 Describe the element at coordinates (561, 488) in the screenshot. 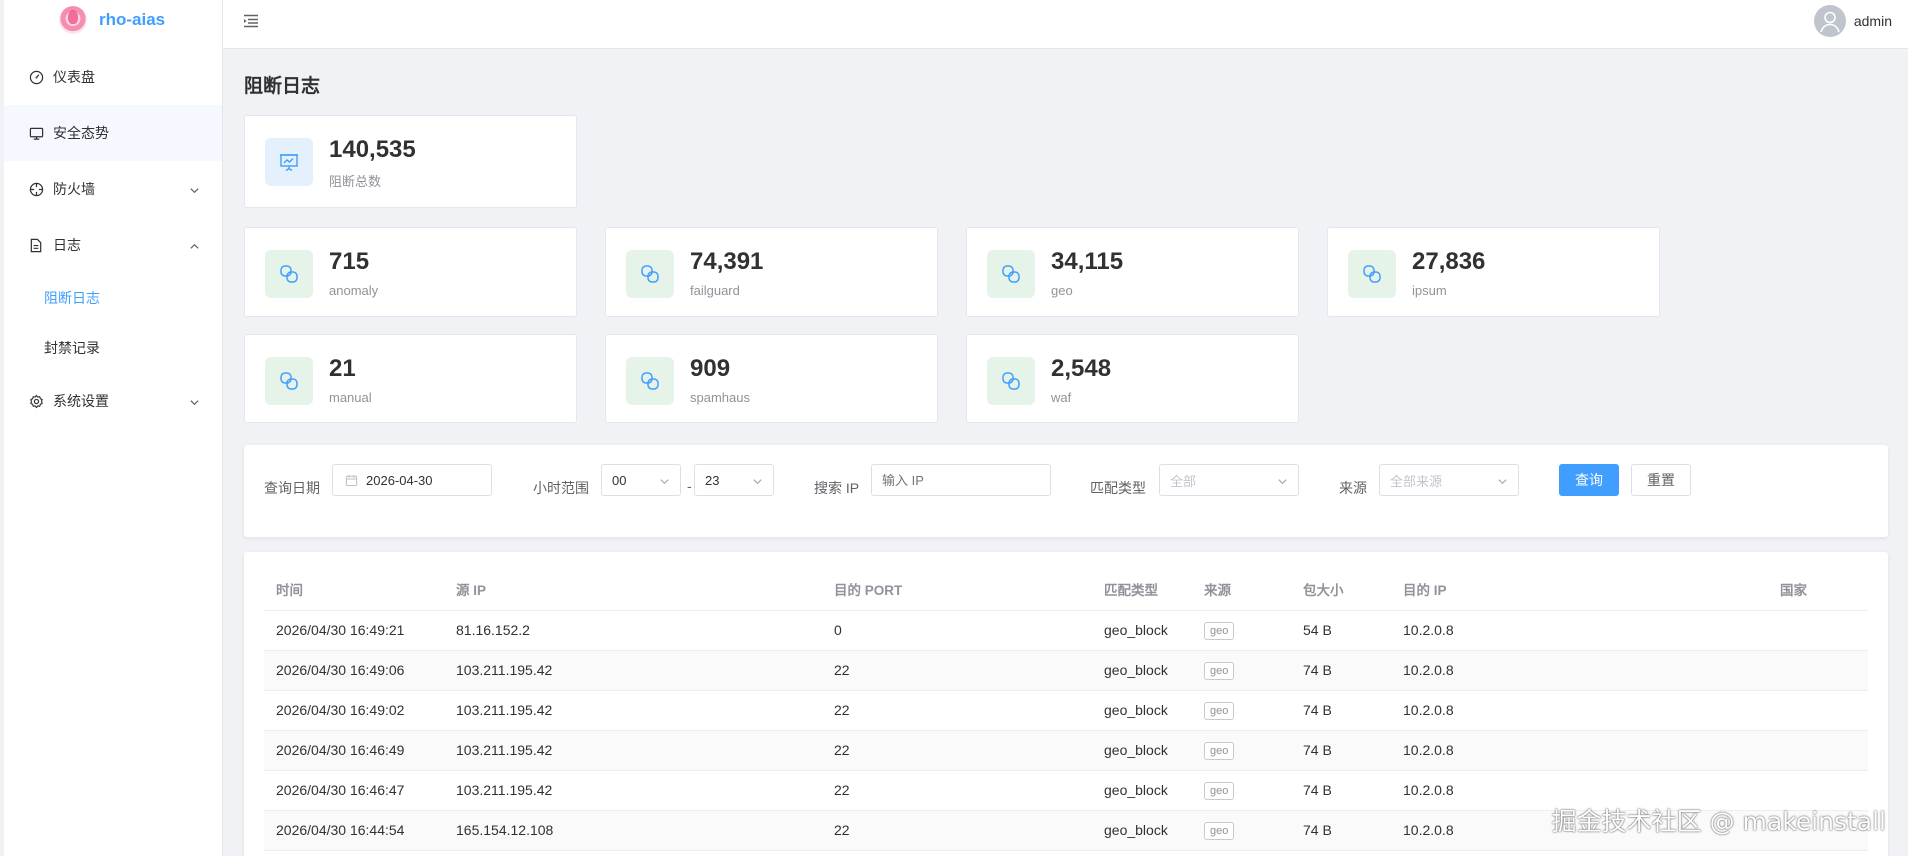

I see `hour-range-label: 小时范围` at that location.